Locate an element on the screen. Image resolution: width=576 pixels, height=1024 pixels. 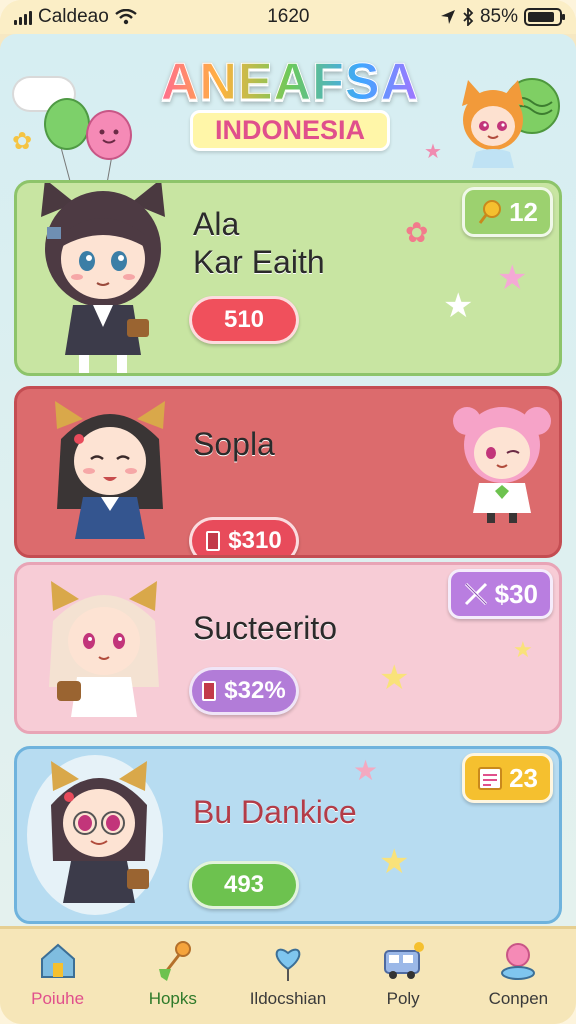
value-pill: $32% is located at coordinates (244, 691).